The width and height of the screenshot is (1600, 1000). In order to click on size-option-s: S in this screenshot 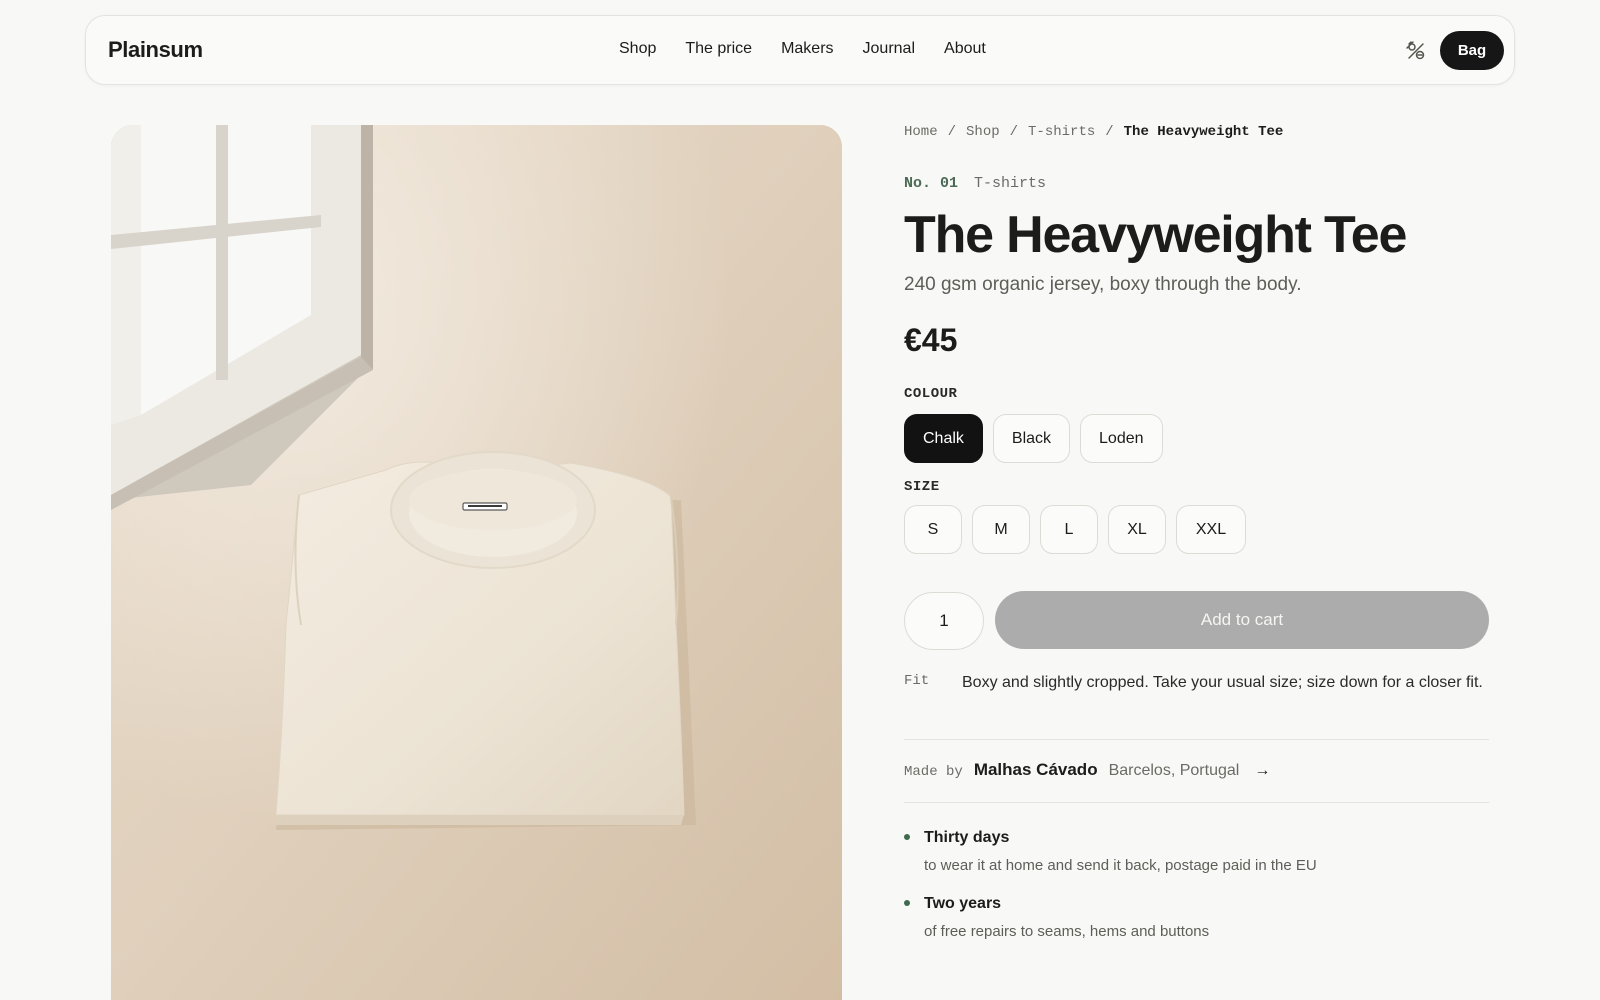, I will do `click(933, 529)`.